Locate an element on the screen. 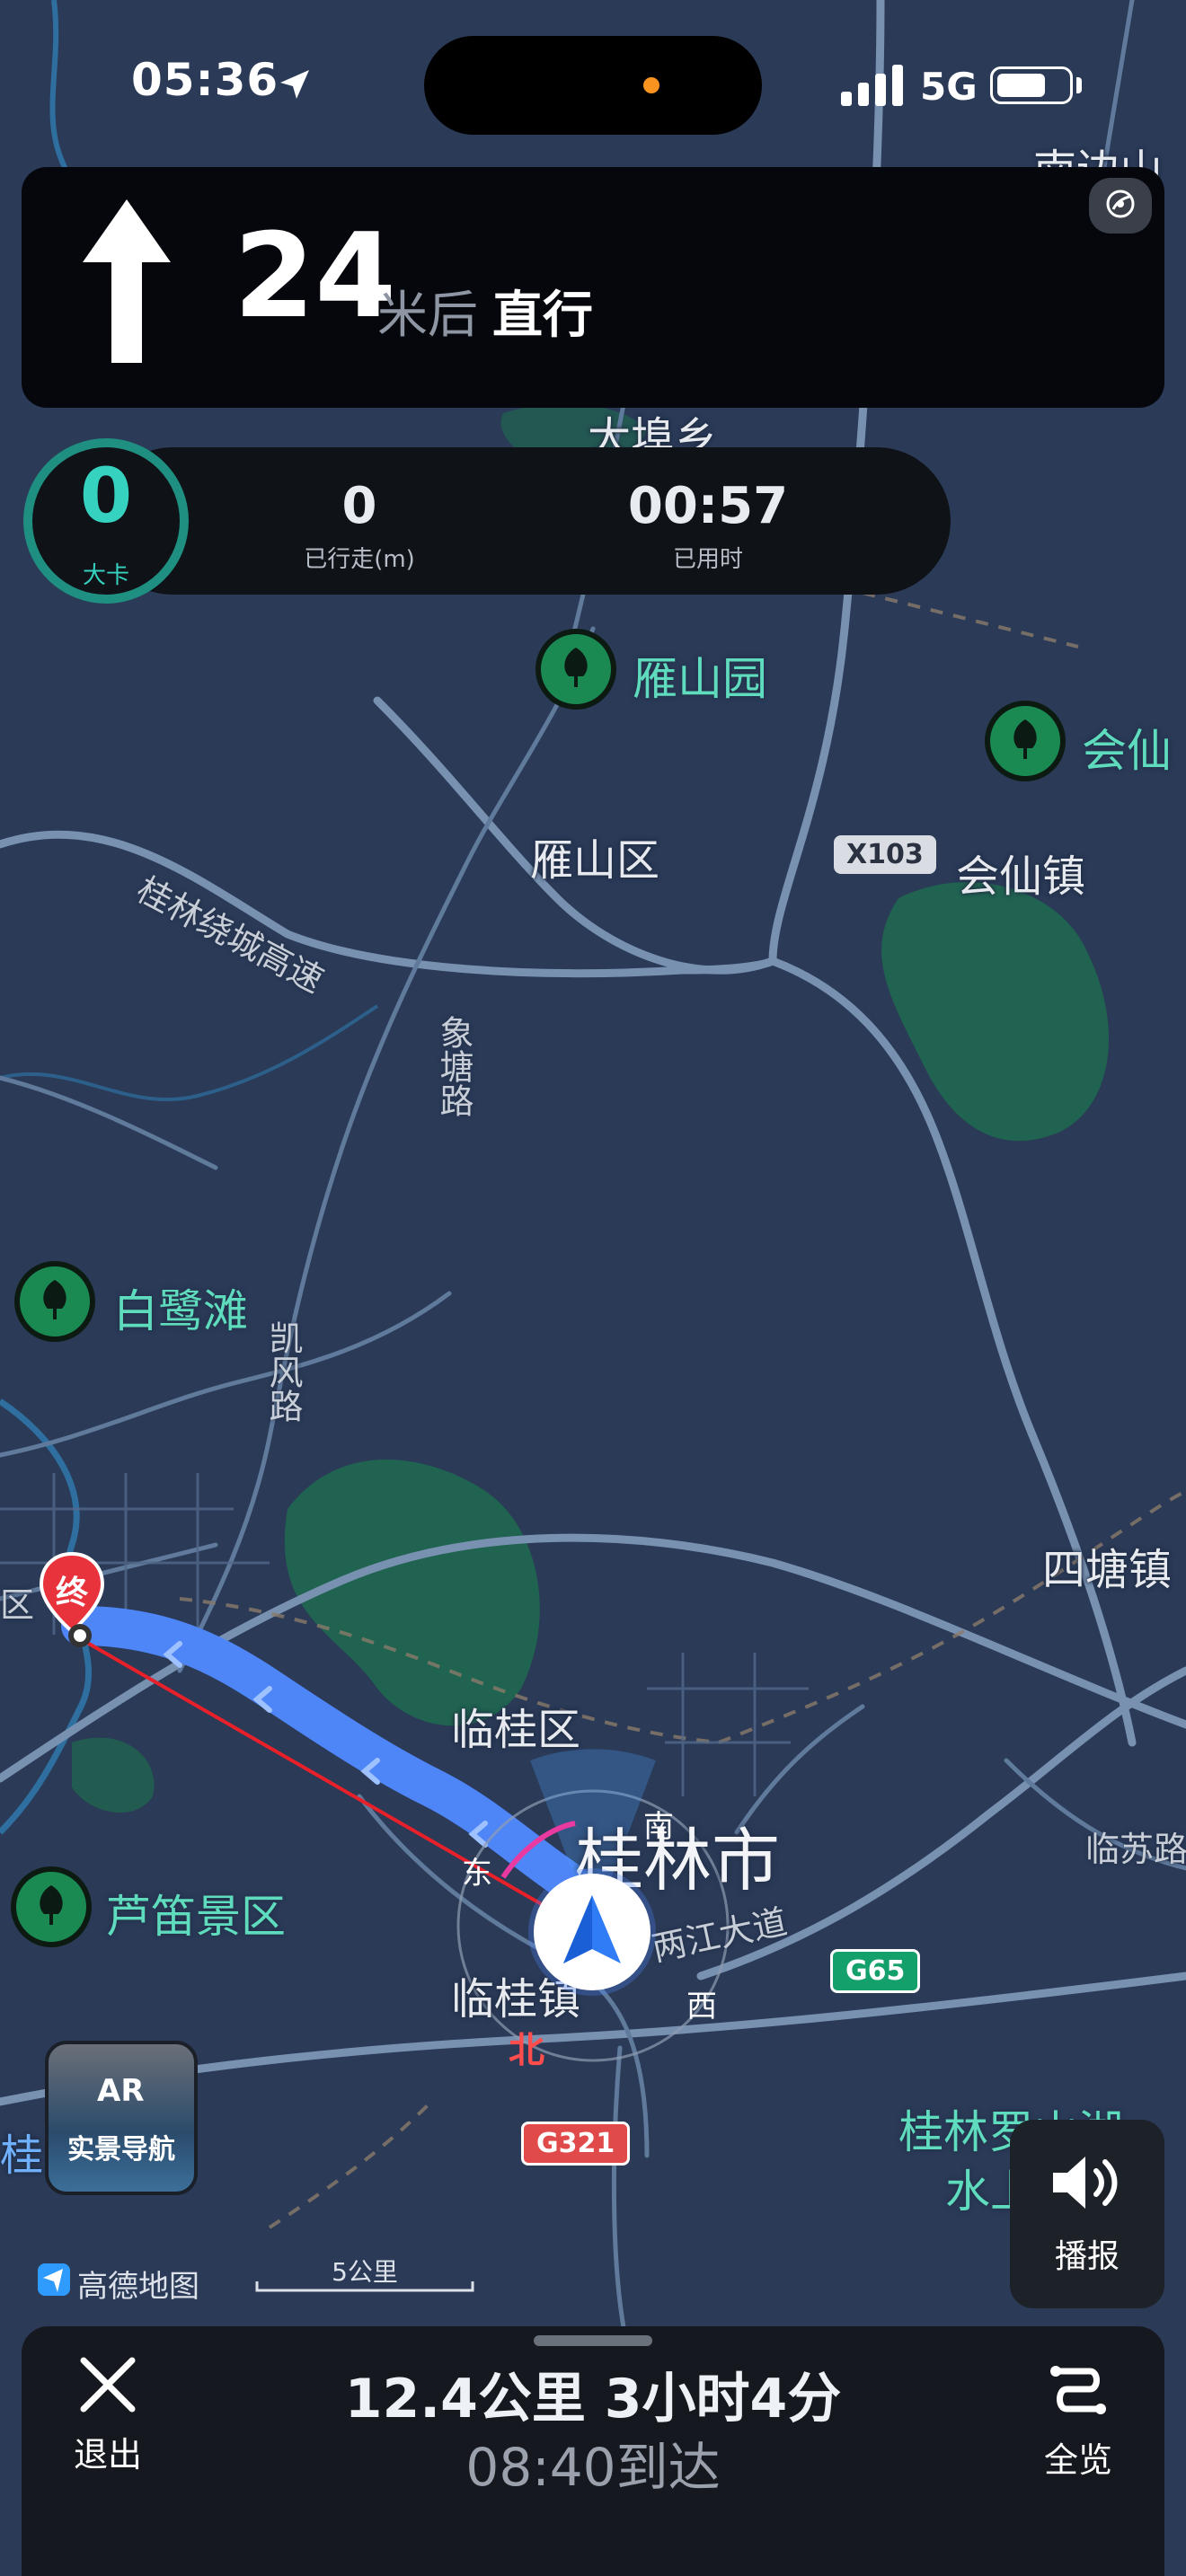 Image resolution: width=1186 pixels, height=2576 pixels. ar-navigation-button is located at coordinates (122, 2118).